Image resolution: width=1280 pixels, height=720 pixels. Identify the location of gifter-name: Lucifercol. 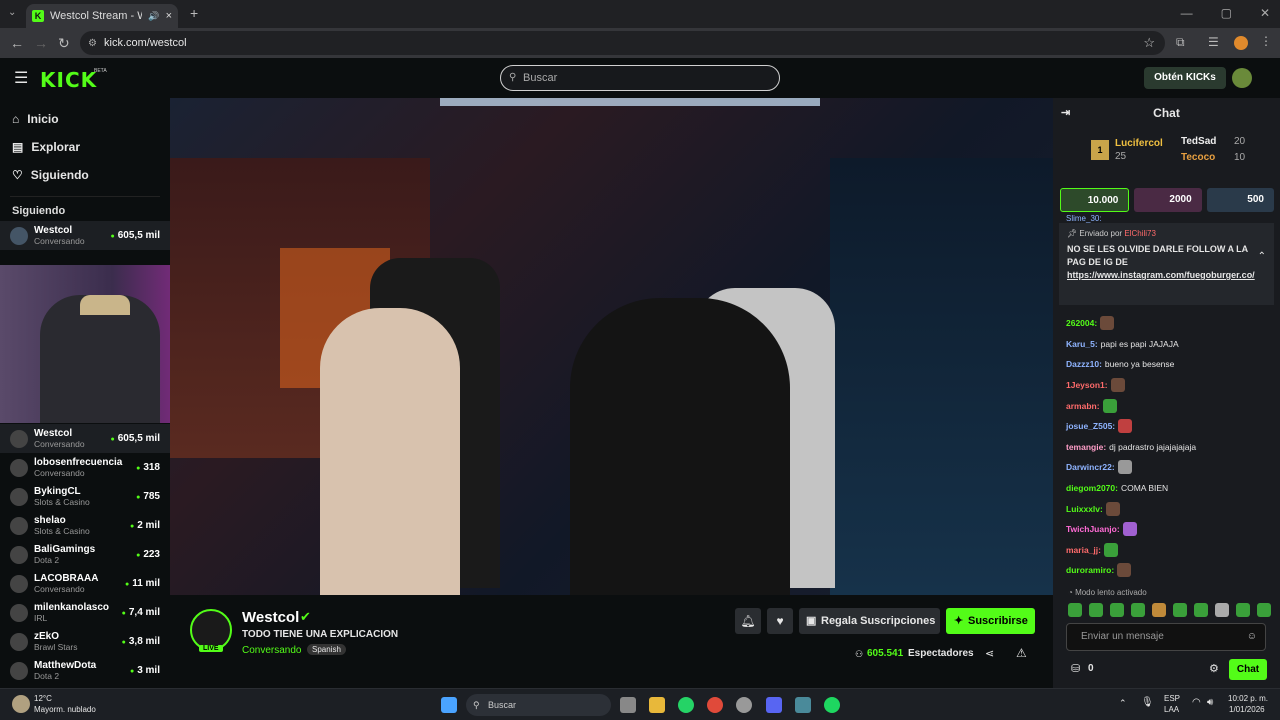
(1139, 143).